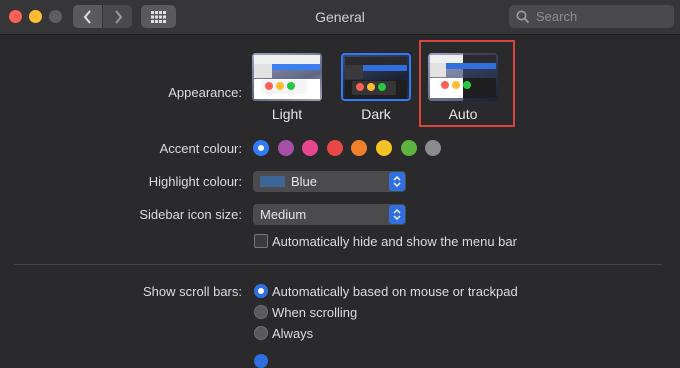  Describe the element at coordinates (195, 181) in the screenshot. I see `highlight-colour-label: Highlight colour:` at that location.